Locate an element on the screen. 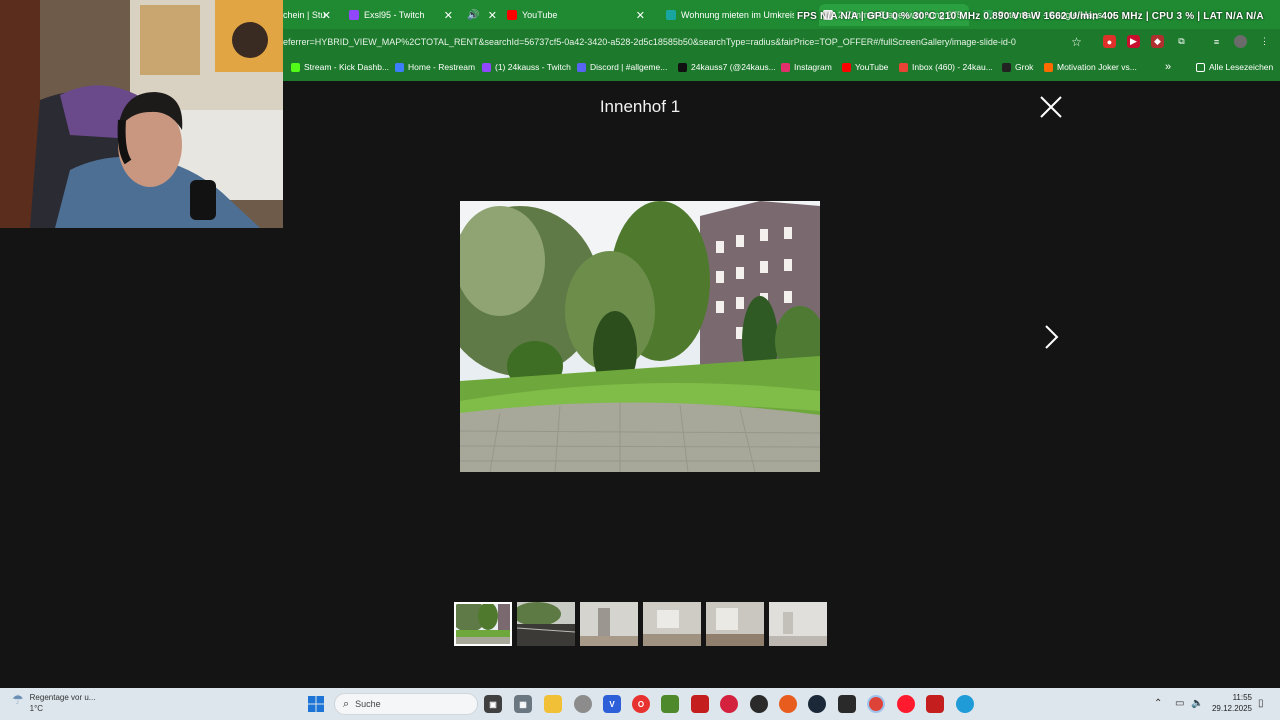 This screenshot has height=720, width=1280. kick-icon is located at coordinates (295, 67).